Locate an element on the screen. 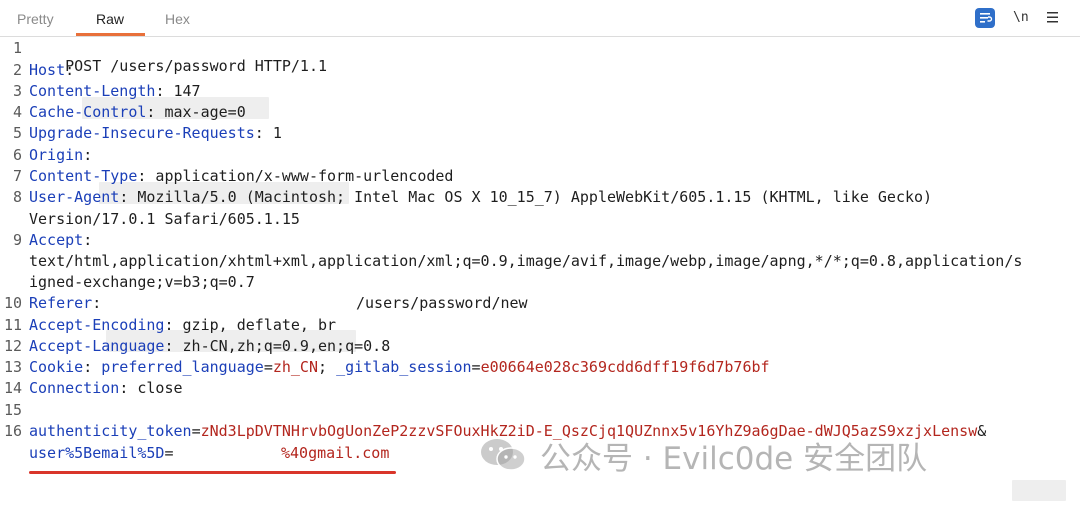  request-line-text: POST /users/password HTTP/1.1 is located at coordinates (196, 66).